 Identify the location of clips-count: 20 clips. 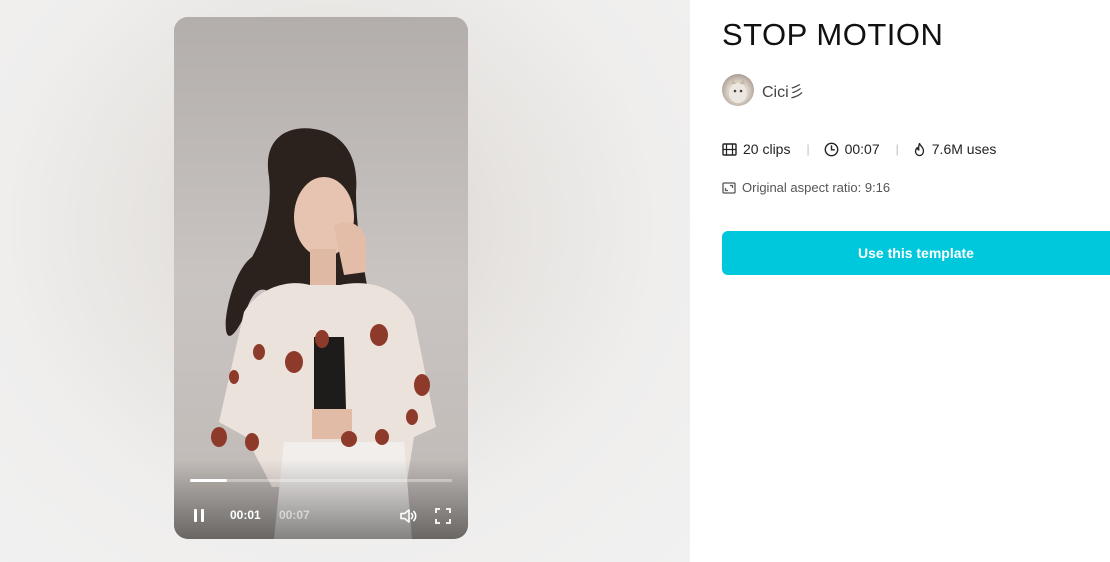
(767, 149).